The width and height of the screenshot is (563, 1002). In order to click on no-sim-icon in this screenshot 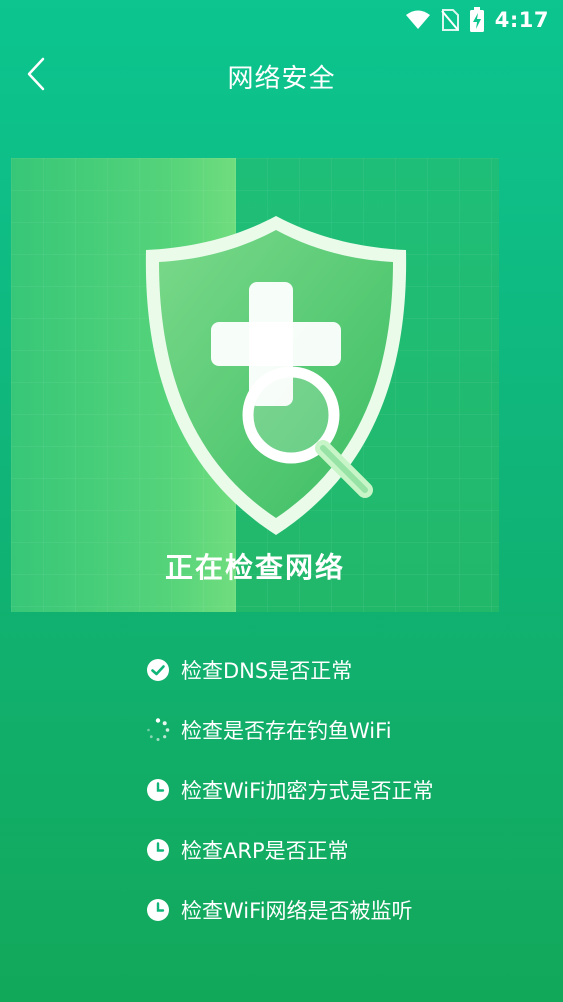, I will do `click(450, 20)`.